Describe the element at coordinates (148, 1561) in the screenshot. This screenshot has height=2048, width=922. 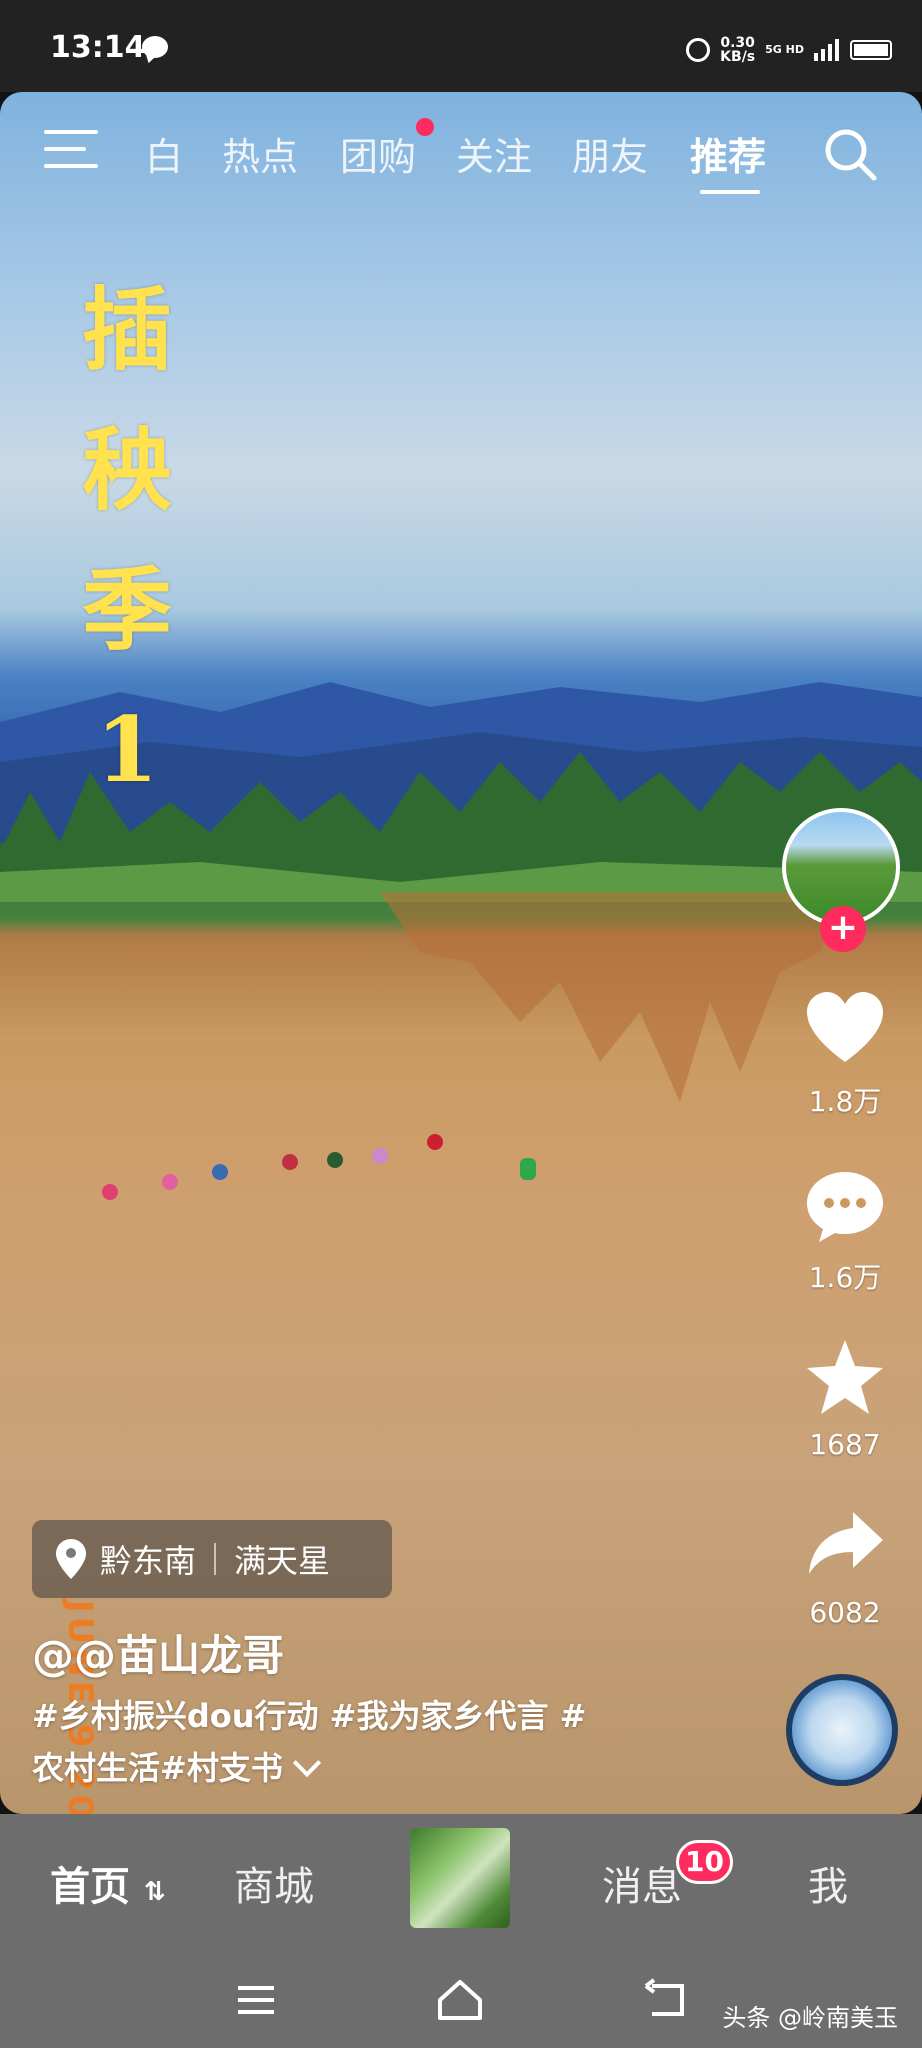
I see `location-place: 黔东南` at that location.